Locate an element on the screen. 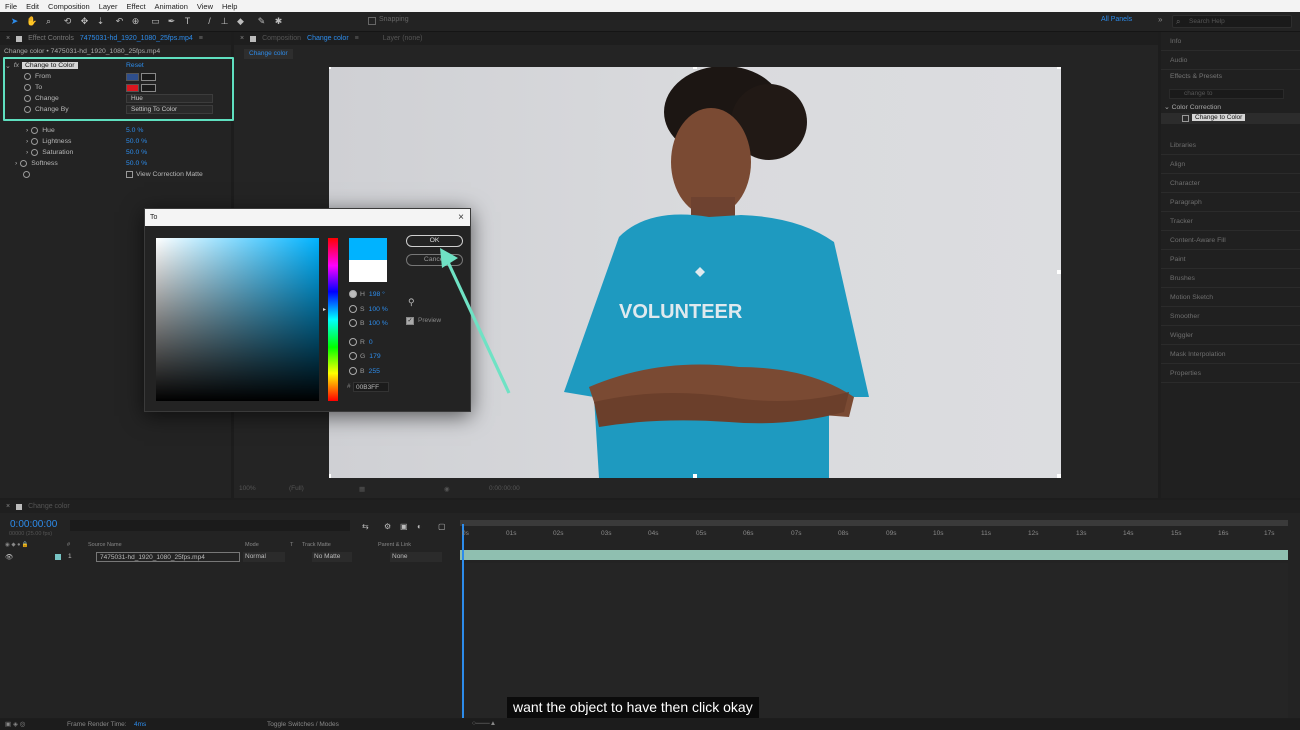 Image resolution: width=1300 pixels, height=730 pixels. menu-layer: Layer is located at coordinates (108, 6).